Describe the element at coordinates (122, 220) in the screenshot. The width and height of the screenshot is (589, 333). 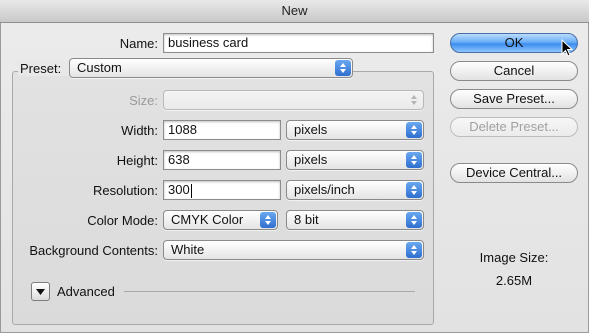
I see `color-mode-label: Color Mode:` at that location.